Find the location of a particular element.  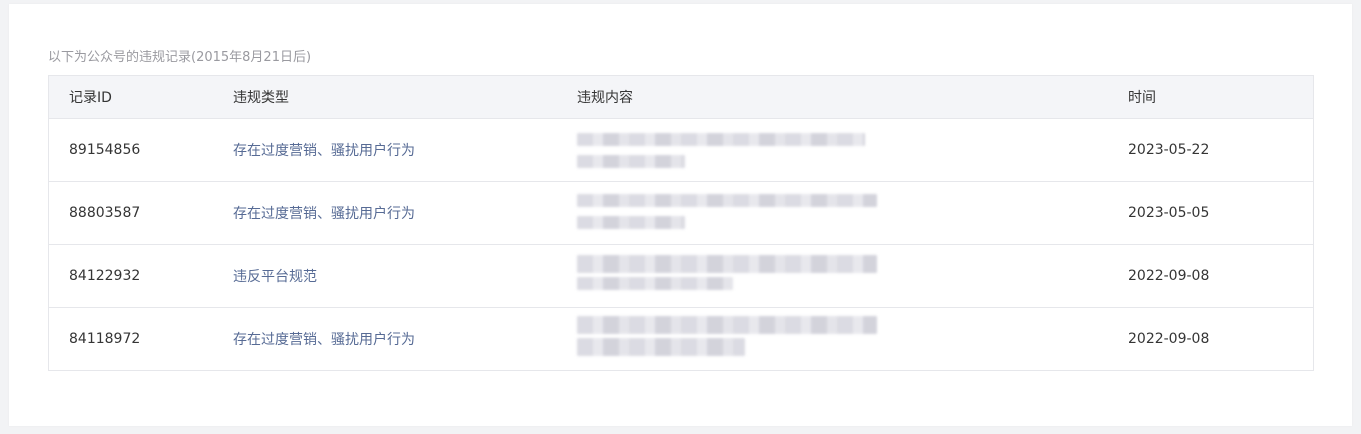

violation-type: 违反平台规范 is located at coordinates (275, 277).